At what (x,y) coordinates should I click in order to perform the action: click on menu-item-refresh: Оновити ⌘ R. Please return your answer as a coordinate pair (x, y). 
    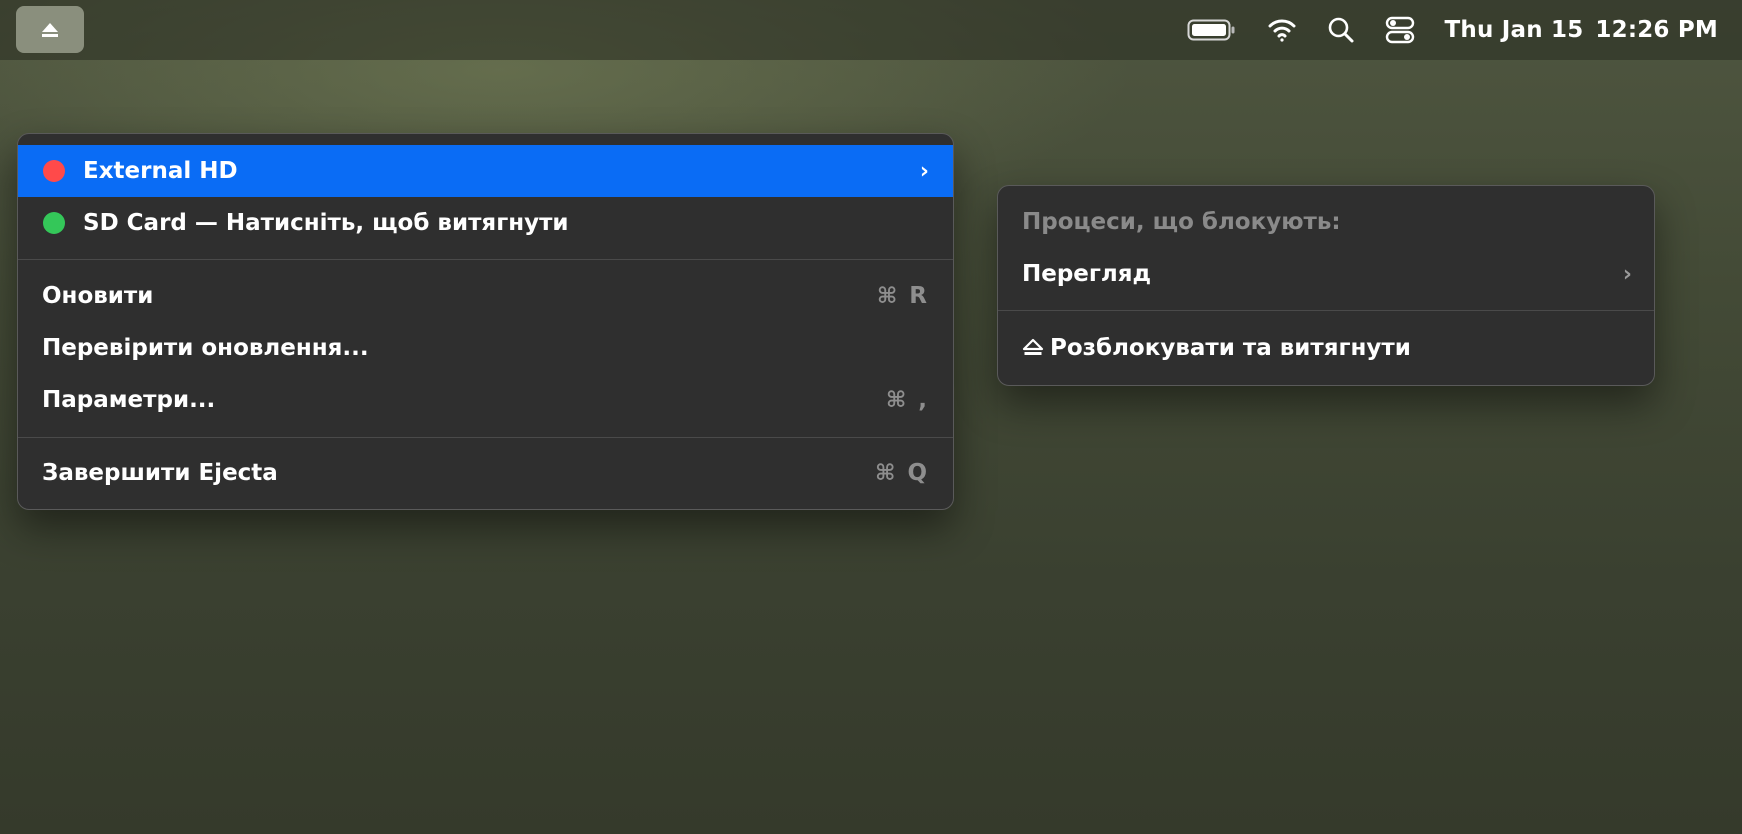
    Looking at the image, I should click on (485, 296).